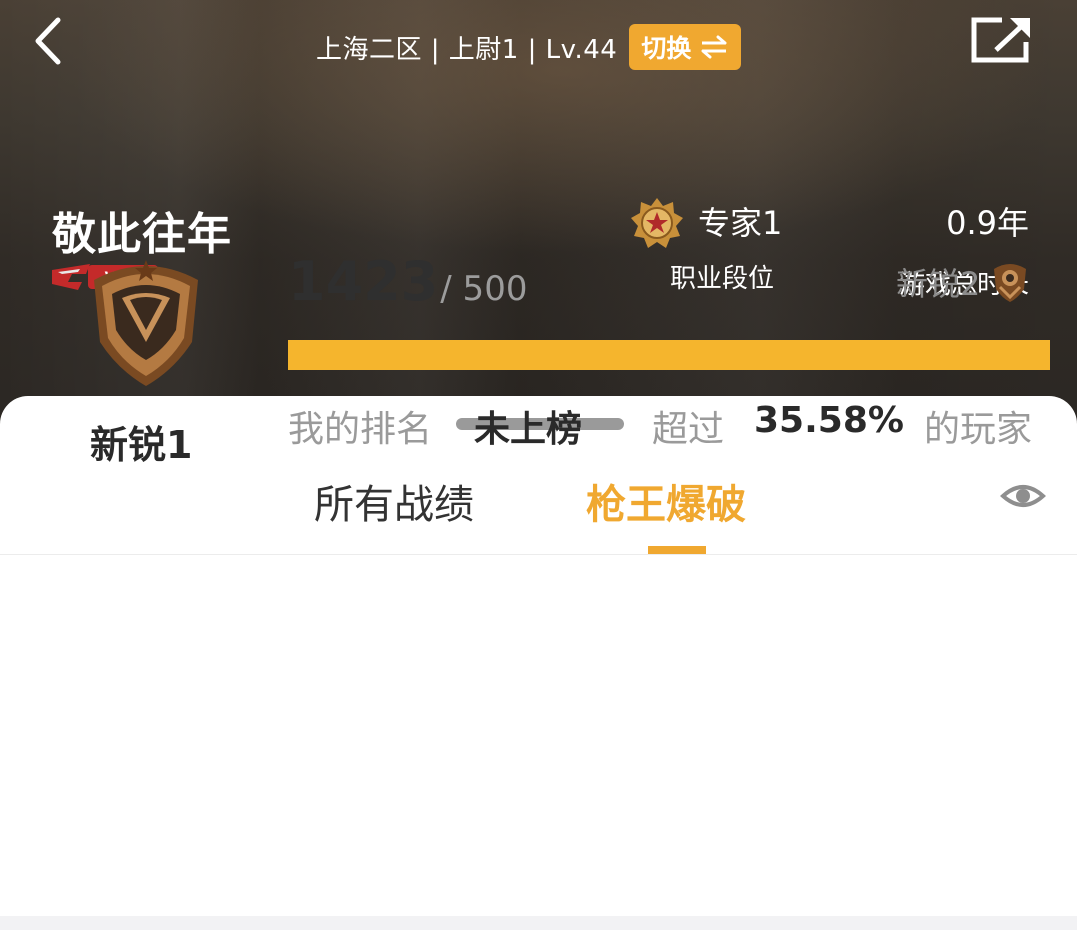  Describe the element at coordinates (142, 234) in the screenshot. I see `player-name: 敬此往年` at that location.